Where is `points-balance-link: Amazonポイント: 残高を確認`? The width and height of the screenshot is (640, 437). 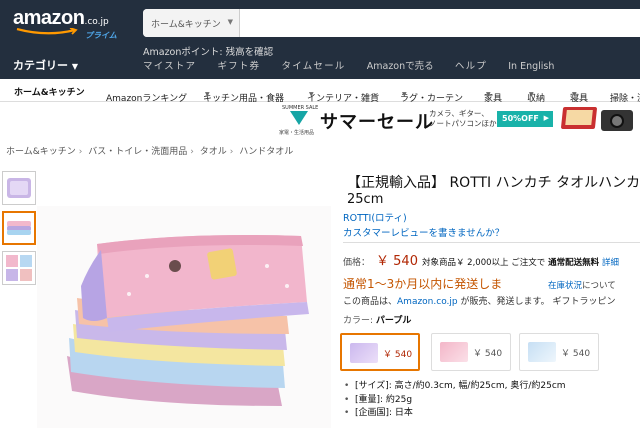 points-balance-link: Amazonポイント: 残高を確認 is located at coordinates (208, 51).